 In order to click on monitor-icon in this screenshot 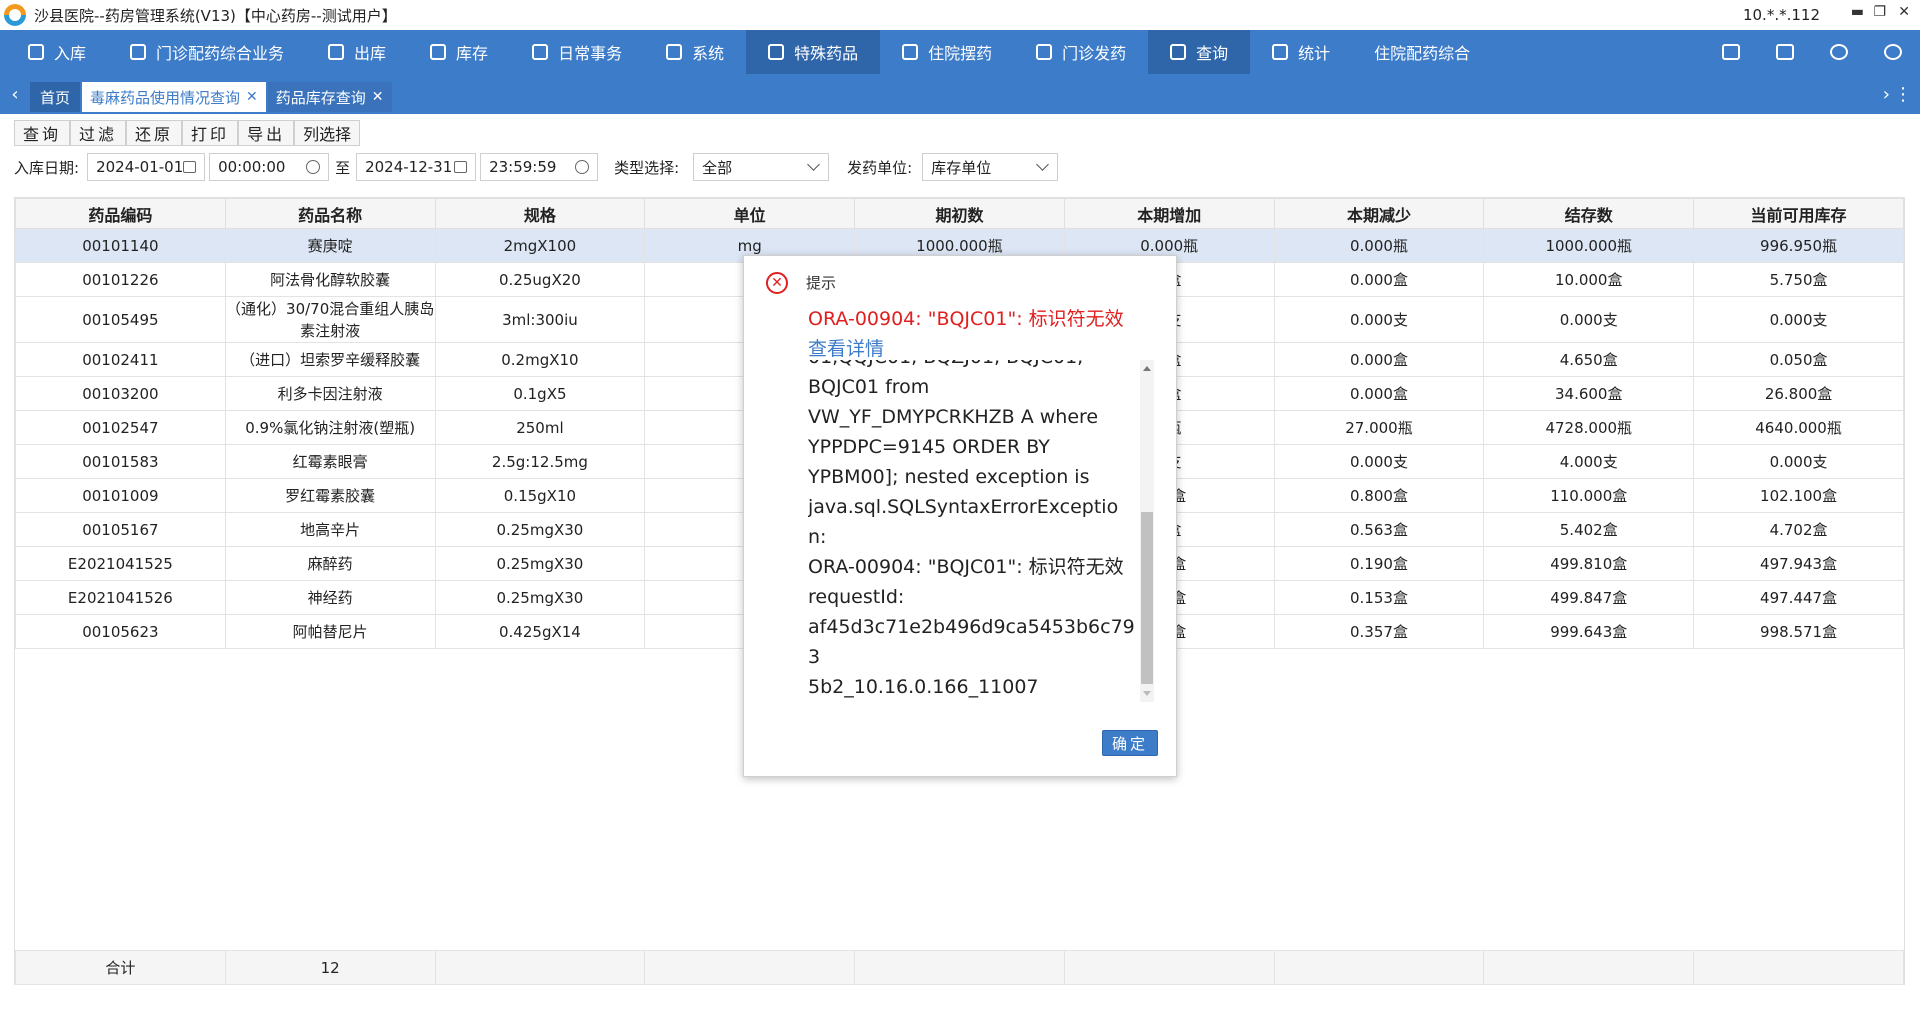, I will do `click(1731, 52)`.